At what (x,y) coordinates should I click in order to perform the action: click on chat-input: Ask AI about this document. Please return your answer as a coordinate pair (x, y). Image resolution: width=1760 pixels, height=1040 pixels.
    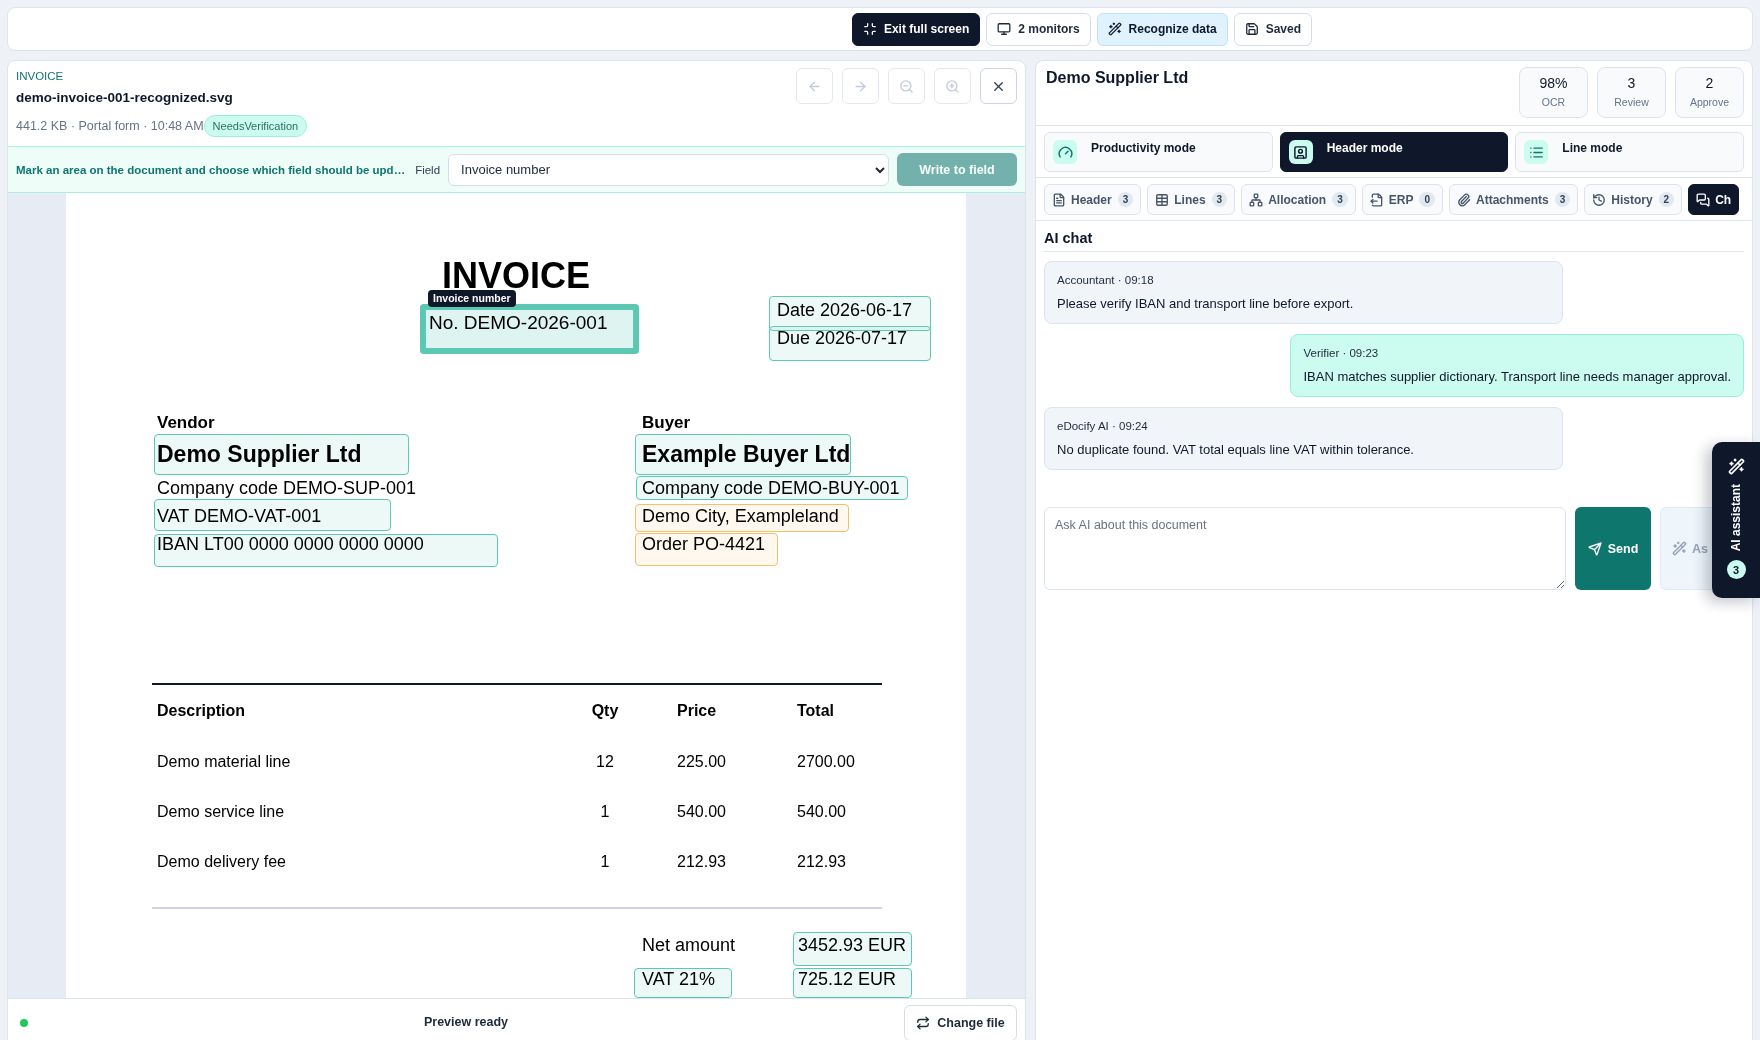
    Looking at the image, I should click on (1305, 548).